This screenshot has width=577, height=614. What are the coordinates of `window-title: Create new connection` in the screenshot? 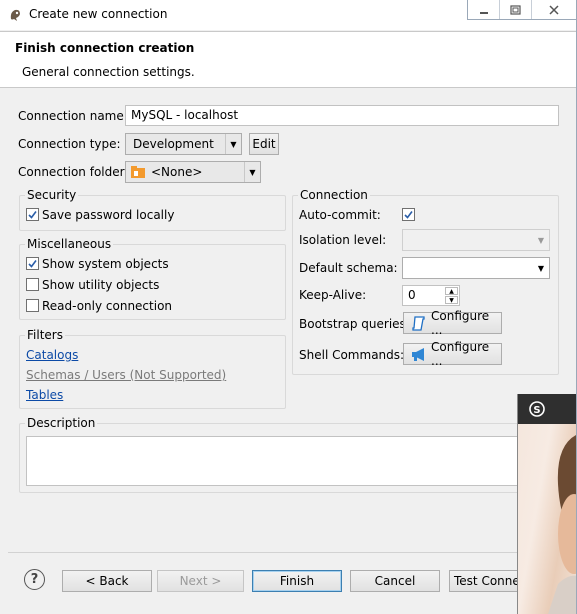 It's located at (98, 14).